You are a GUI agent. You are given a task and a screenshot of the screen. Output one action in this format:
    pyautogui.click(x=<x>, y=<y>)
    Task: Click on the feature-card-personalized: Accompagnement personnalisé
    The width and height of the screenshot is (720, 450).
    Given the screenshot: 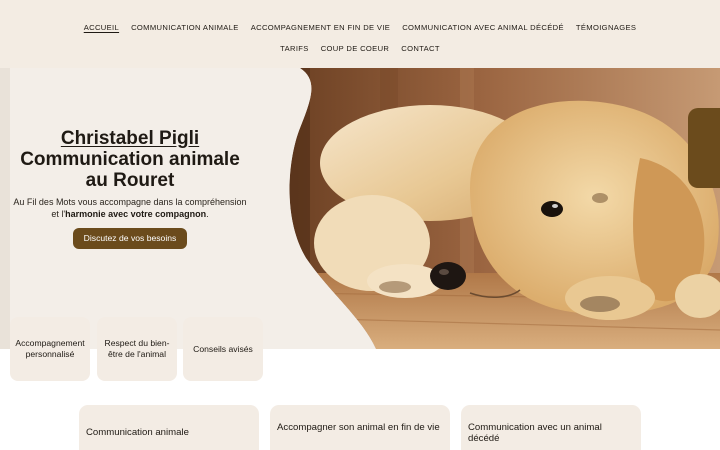 What is the action you would take?
    pyautogui.click(x=50, y=349)
    